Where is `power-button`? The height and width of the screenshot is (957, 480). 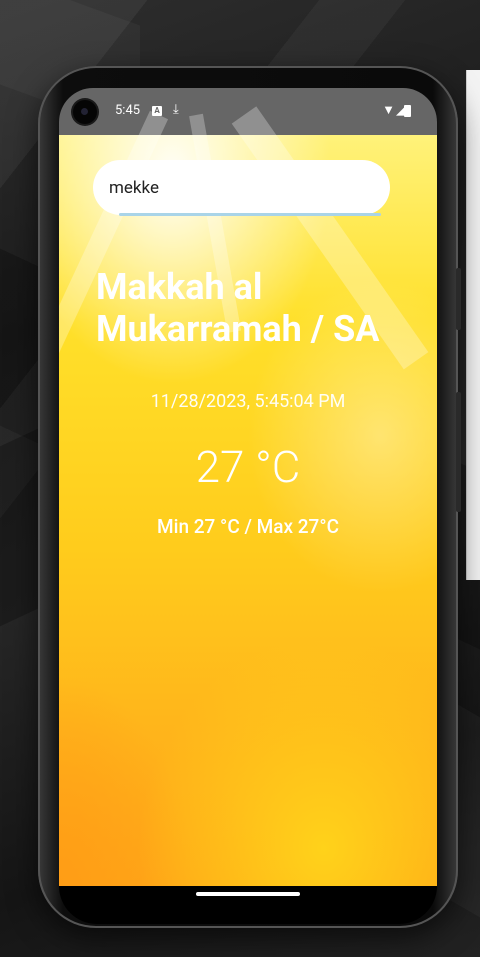 power-button is located at coordinates (458, 299).